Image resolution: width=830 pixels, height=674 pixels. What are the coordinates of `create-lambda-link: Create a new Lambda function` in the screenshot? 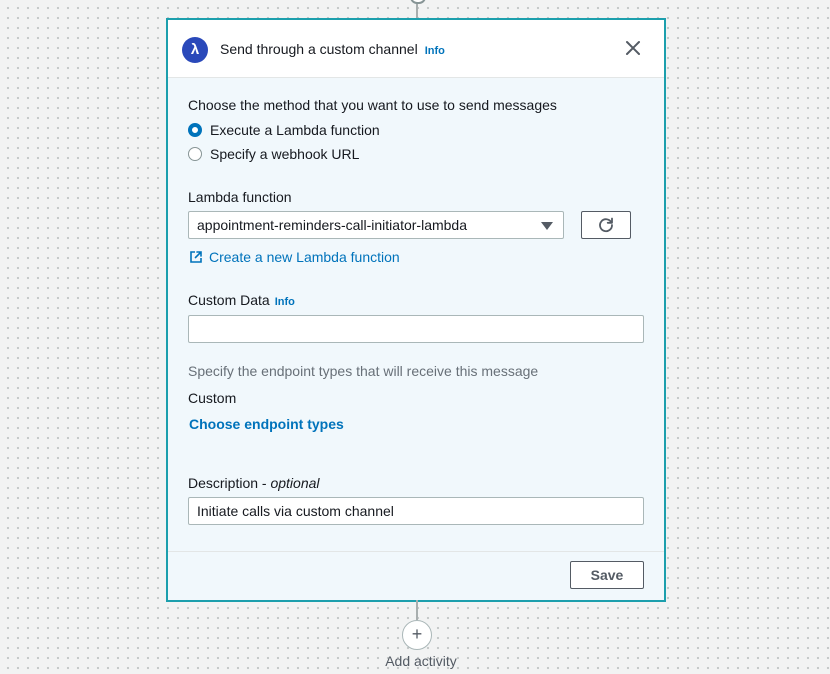 It's located at (294, 257).